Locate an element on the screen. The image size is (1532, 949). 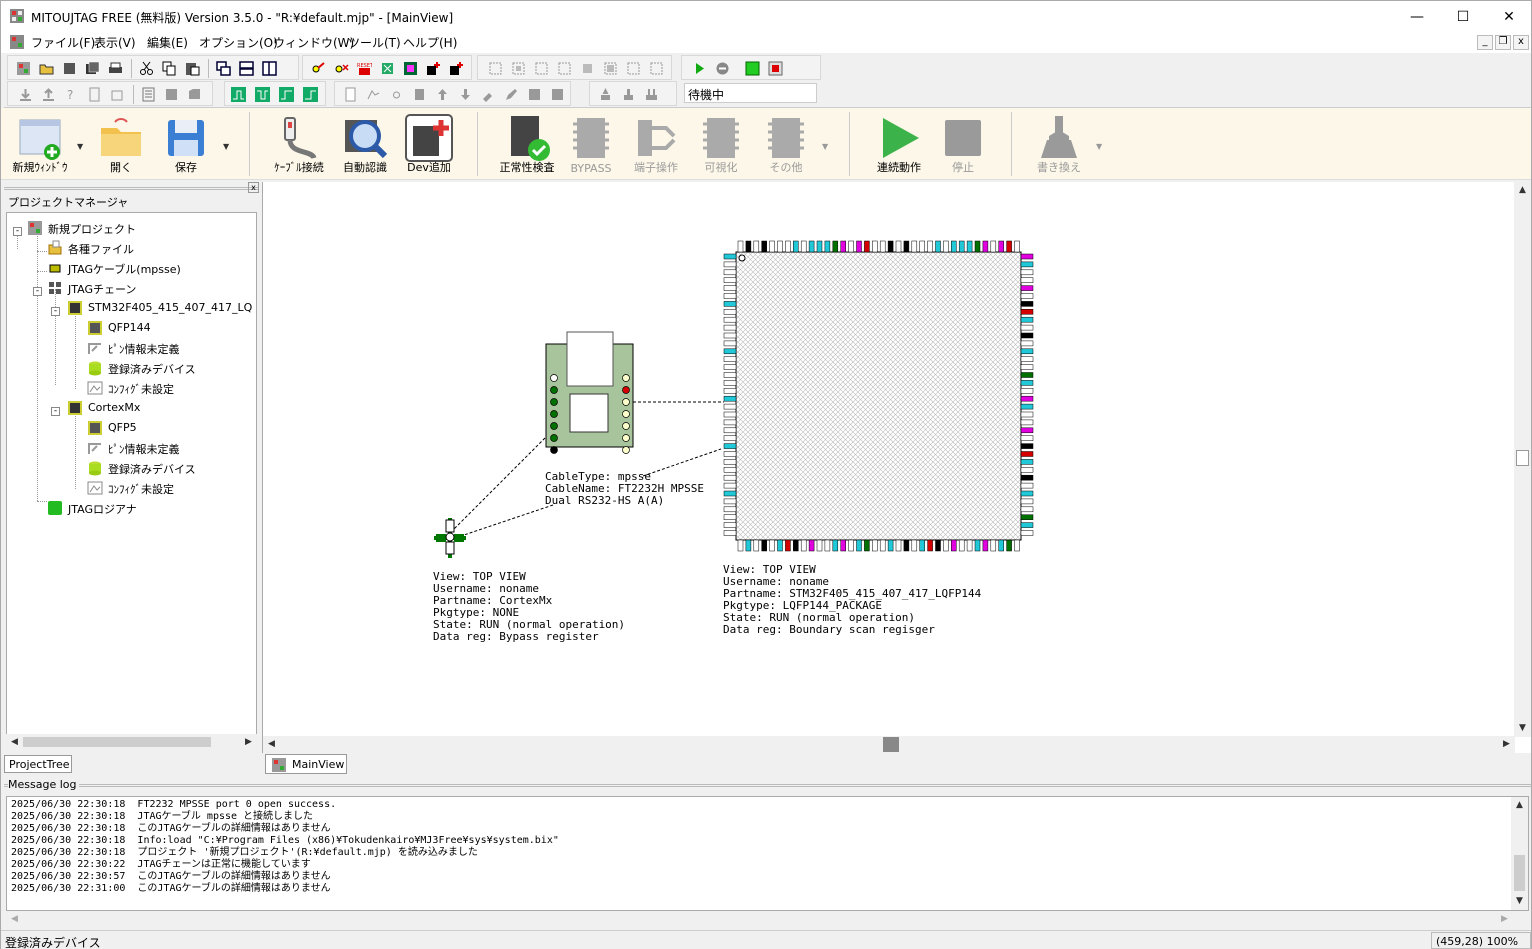
download-icon is located at coordinates (25, 94).